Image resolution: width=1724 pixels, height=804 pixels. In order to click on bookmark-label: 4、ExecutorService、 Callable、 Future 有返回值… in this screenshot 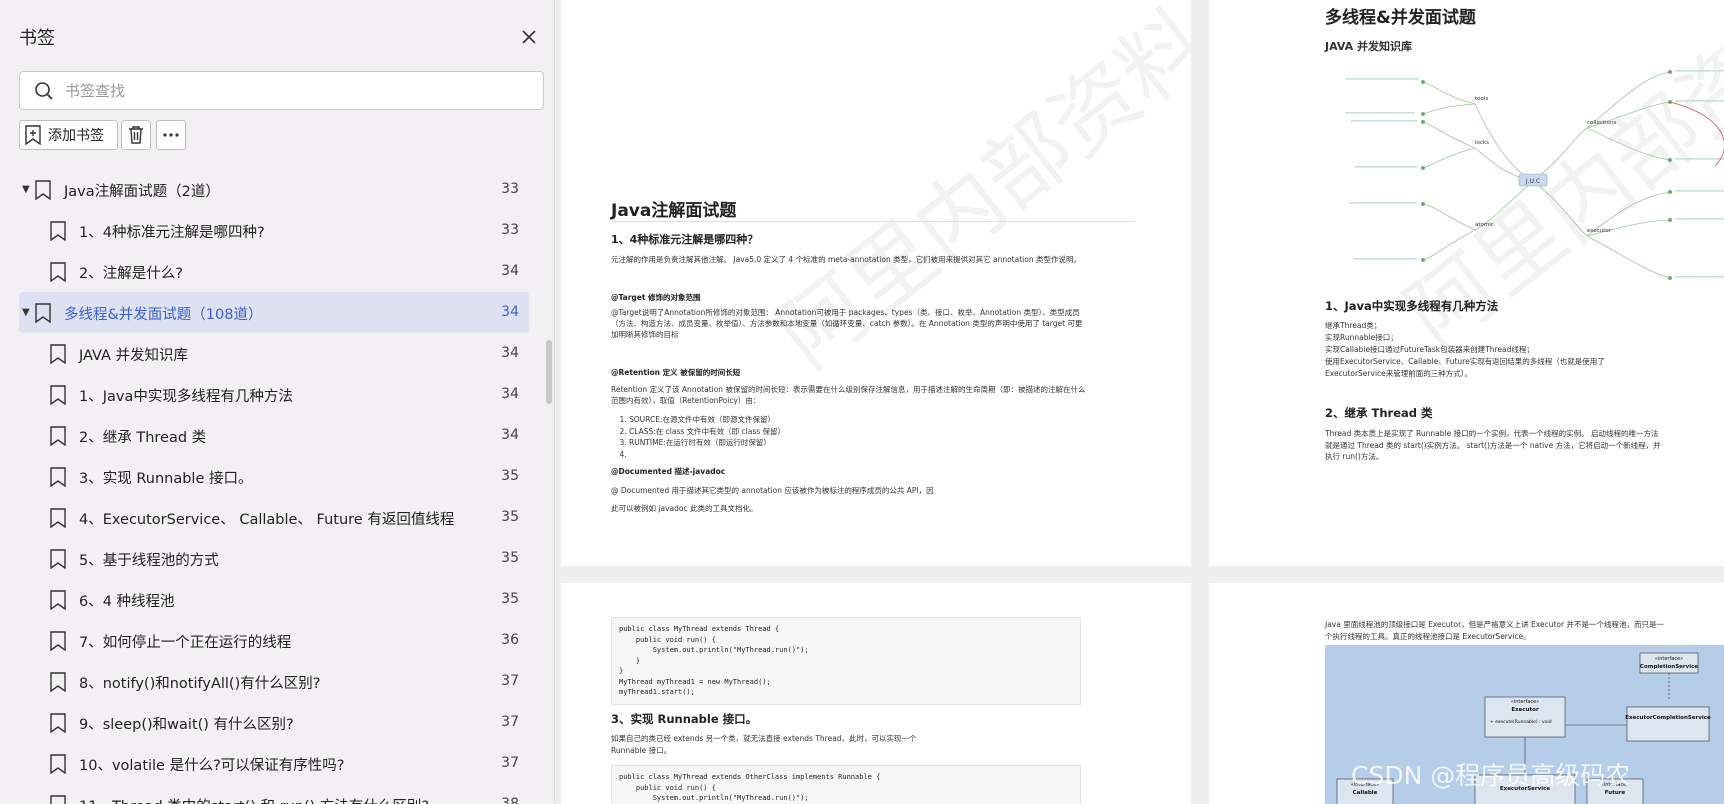, I will do `click(267, 520)`.